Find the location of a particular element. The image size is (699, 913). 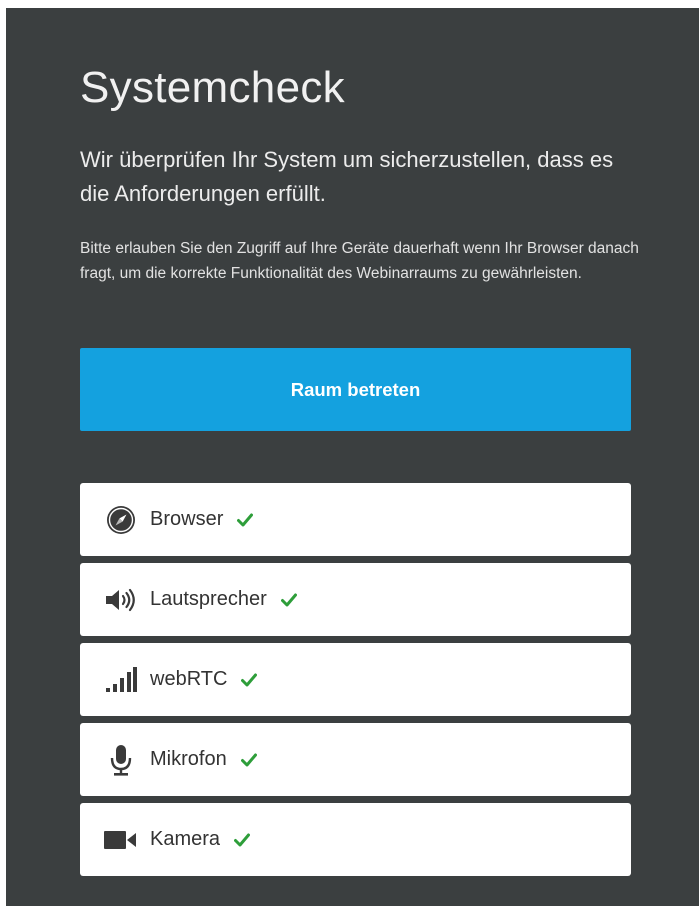

check-label: Mikrofon is located at coordinates (188, 759).